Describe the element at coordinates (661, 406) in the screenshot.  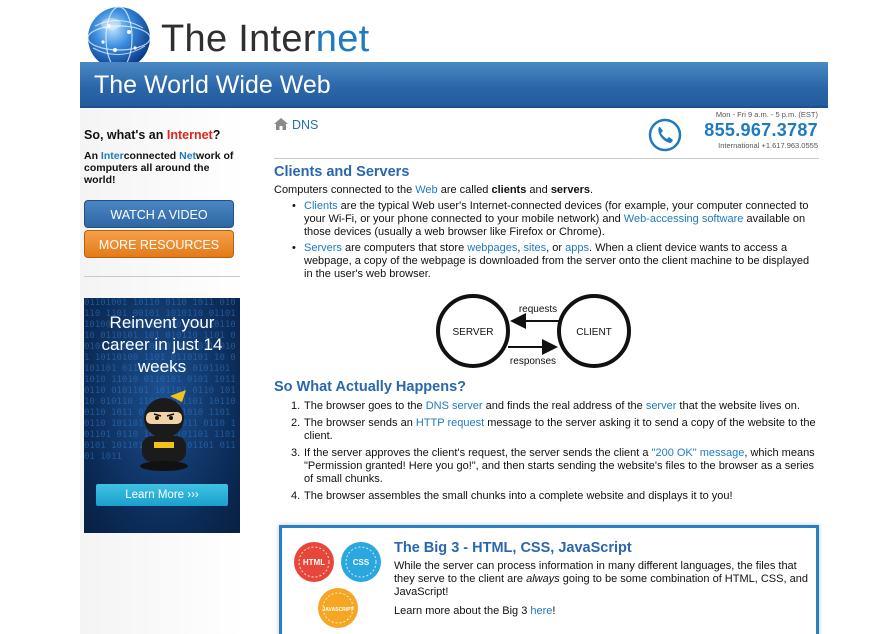
I see `server-link: server` at that location.